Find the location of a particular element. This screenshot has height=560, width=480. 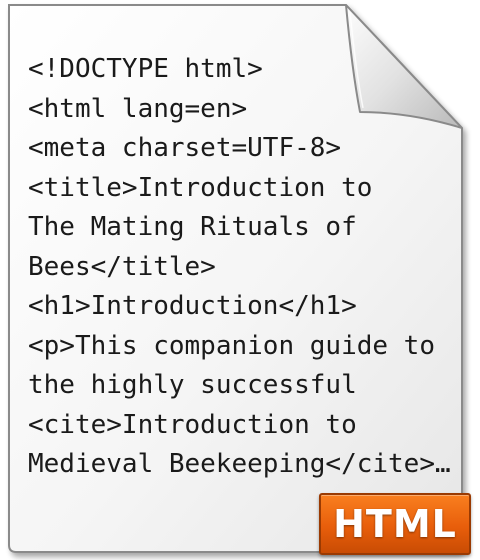

code-line: <meta charset=UTF-8> is located at coordinates (185, 148).